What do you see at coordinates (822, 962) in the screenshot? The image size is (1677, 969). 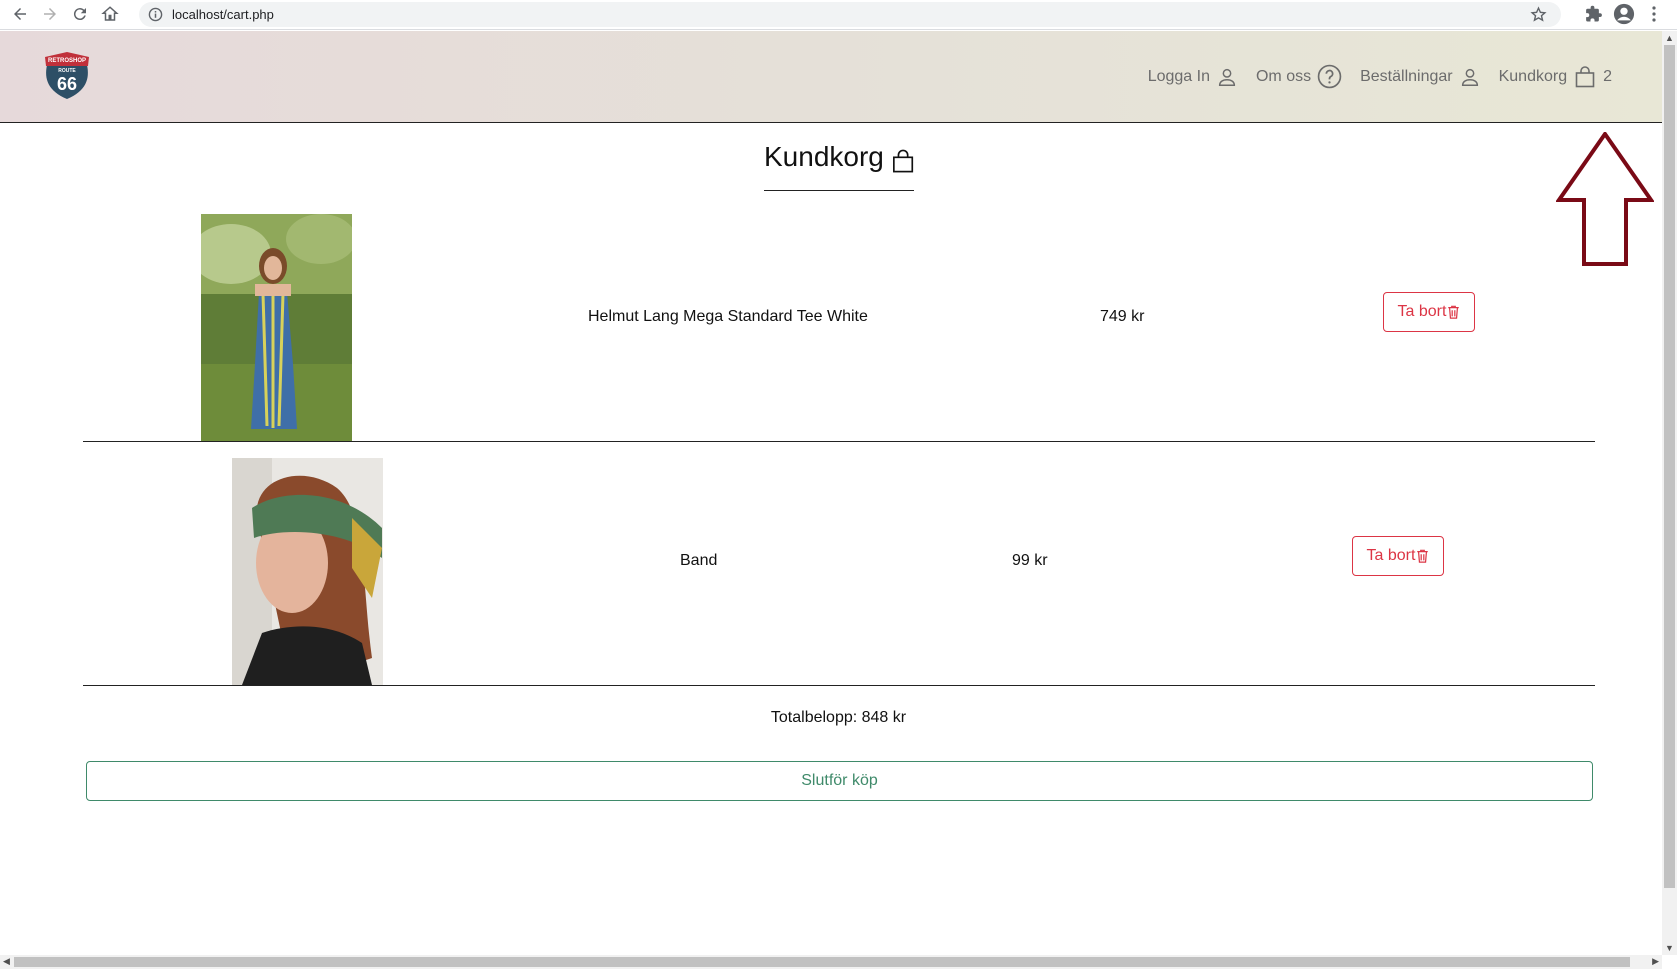 I see `horizontal-scrollbar-thumb` at bounding box center [822, 962].